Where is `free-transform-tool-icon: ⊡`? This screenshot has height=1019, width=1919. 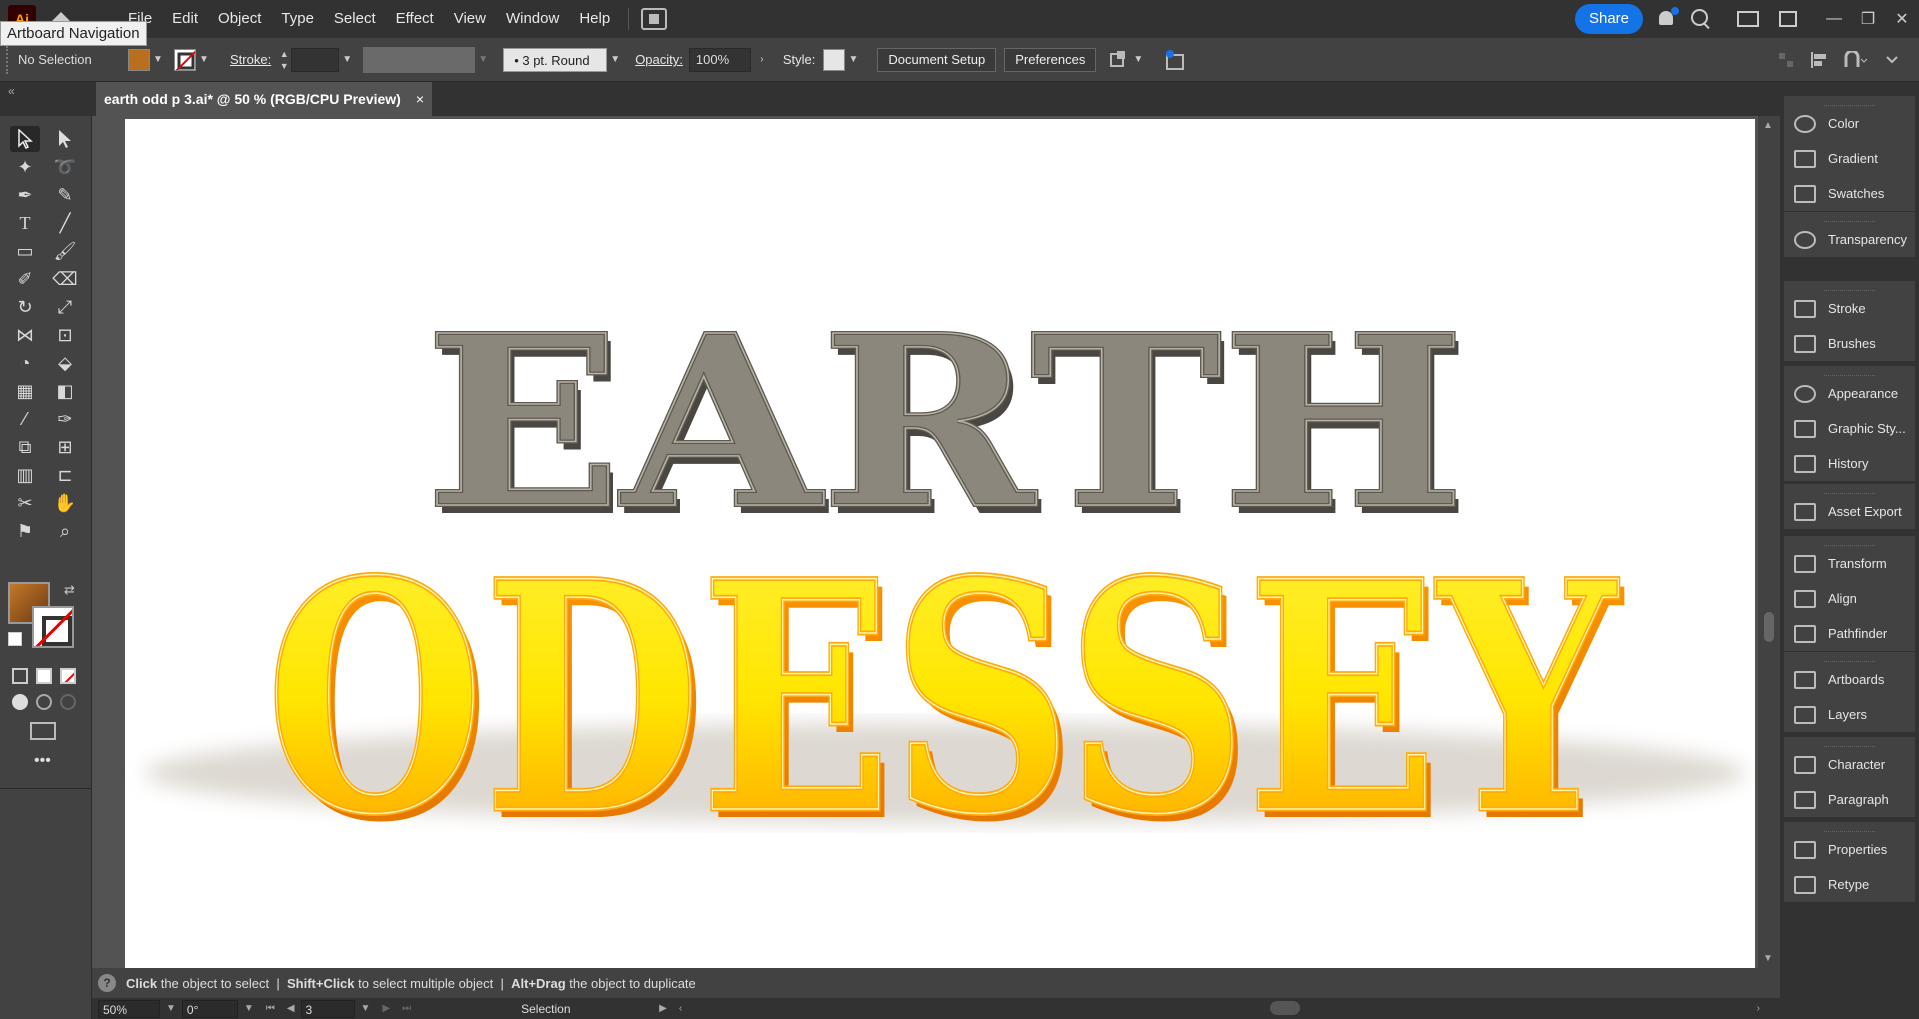
free-transform-tool-icon: ⊡ is located at coordinates (65, 335).